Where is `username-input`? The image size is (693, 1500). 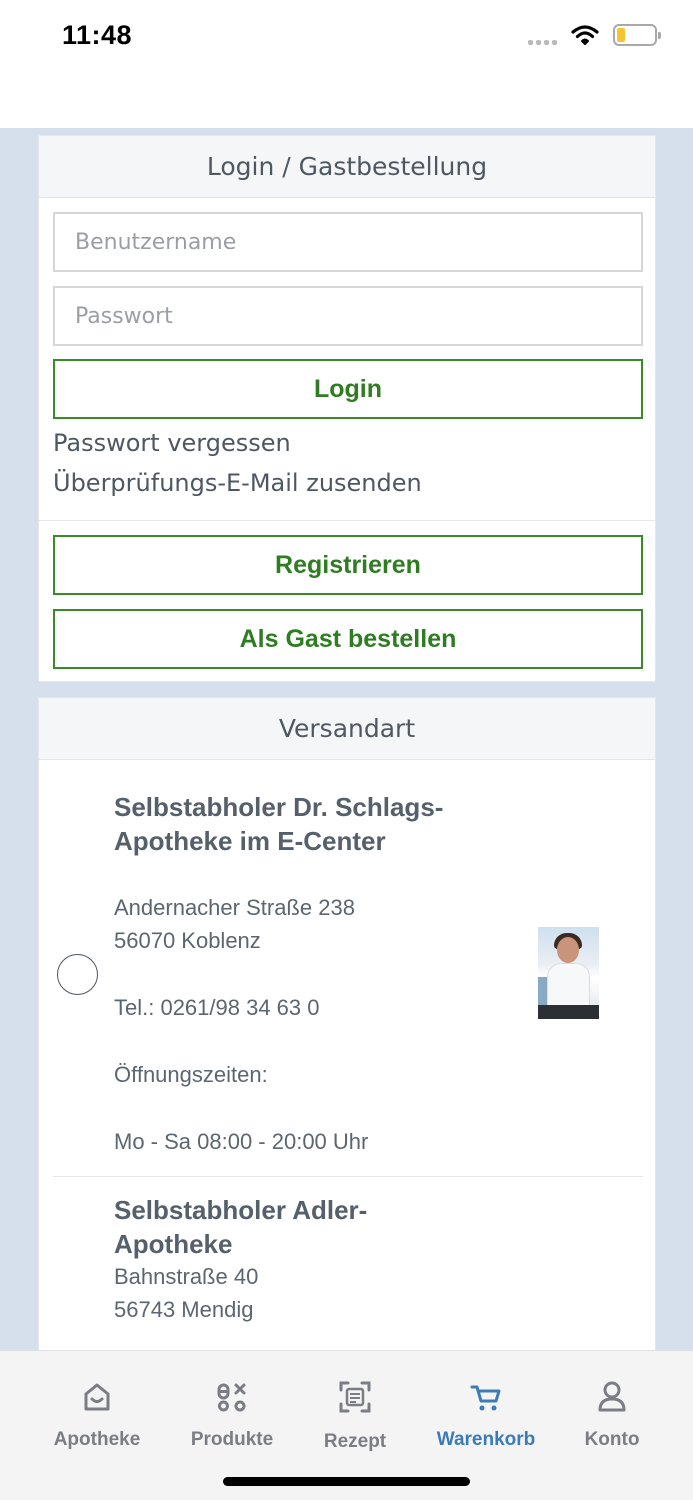
username-input is located at coordinates (358, 242).